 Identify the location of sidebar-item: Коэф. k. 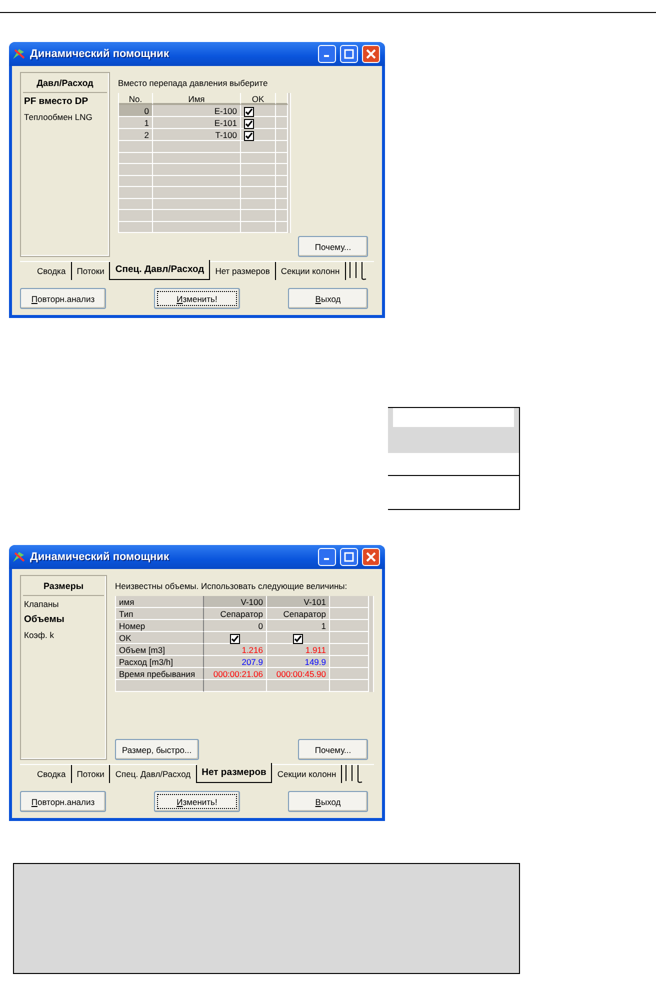
(63, 634).